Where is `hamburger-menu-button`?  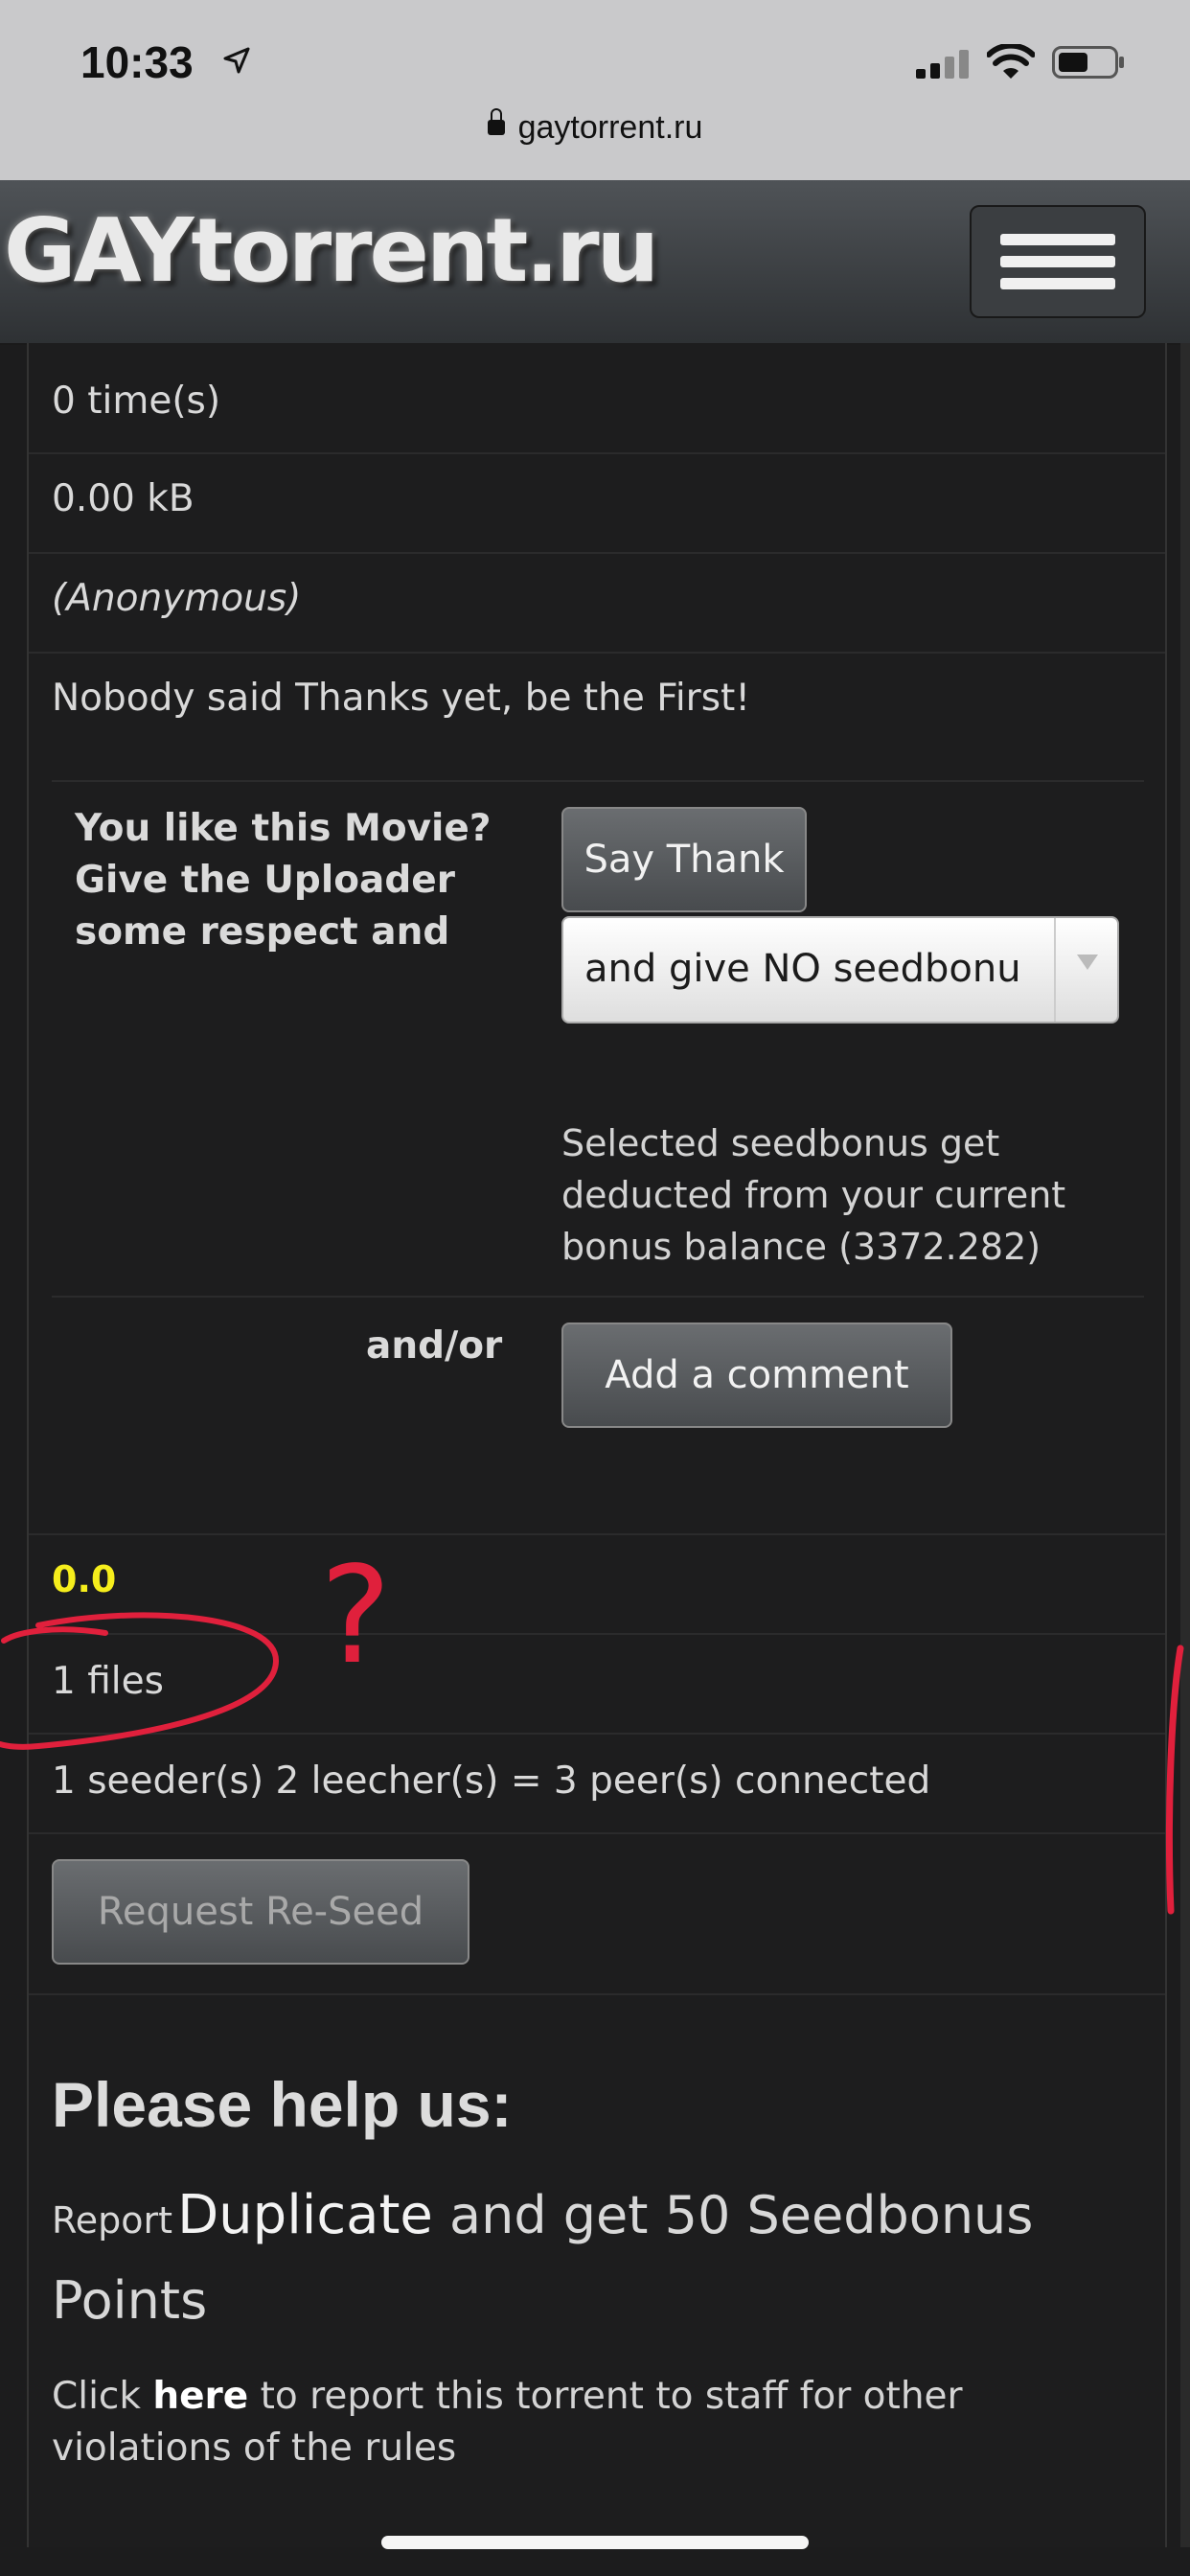 hamburger-menu-button is located at coordinates (1058, 261).